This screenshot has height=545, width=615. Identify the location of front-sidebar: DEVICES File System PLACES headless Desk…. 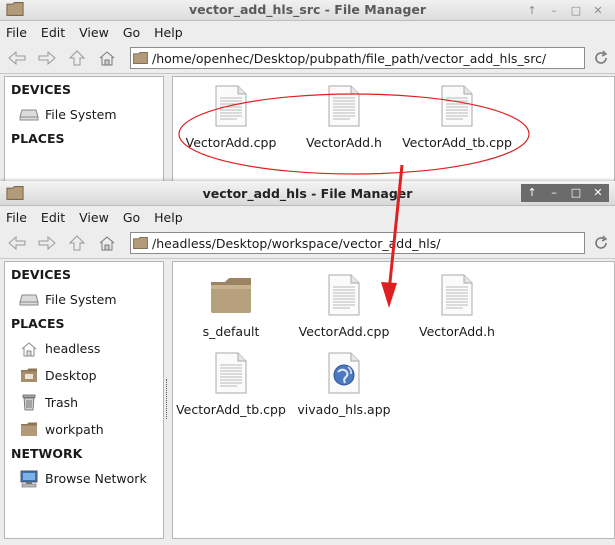
(84, 400).